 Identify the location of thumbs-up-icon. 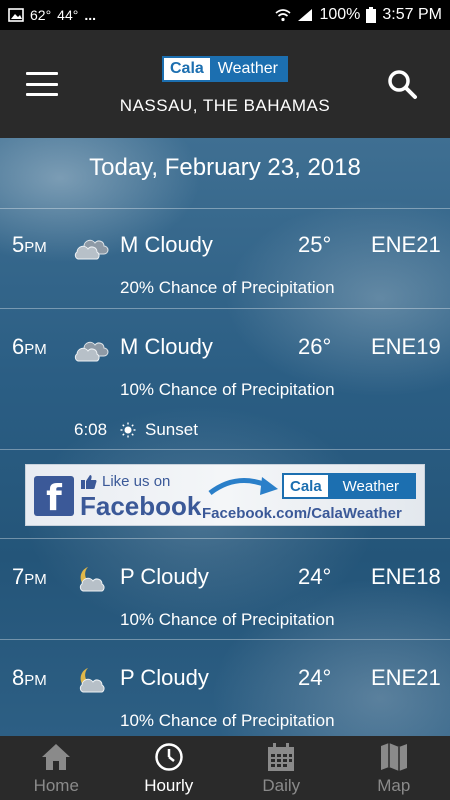
(89, 482).